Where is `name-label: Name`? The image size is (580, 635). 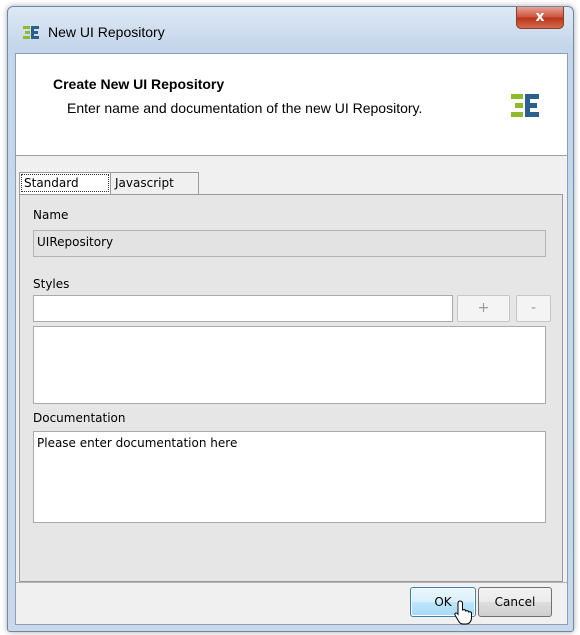 name-label: Name is located at coordinates (51, 215).